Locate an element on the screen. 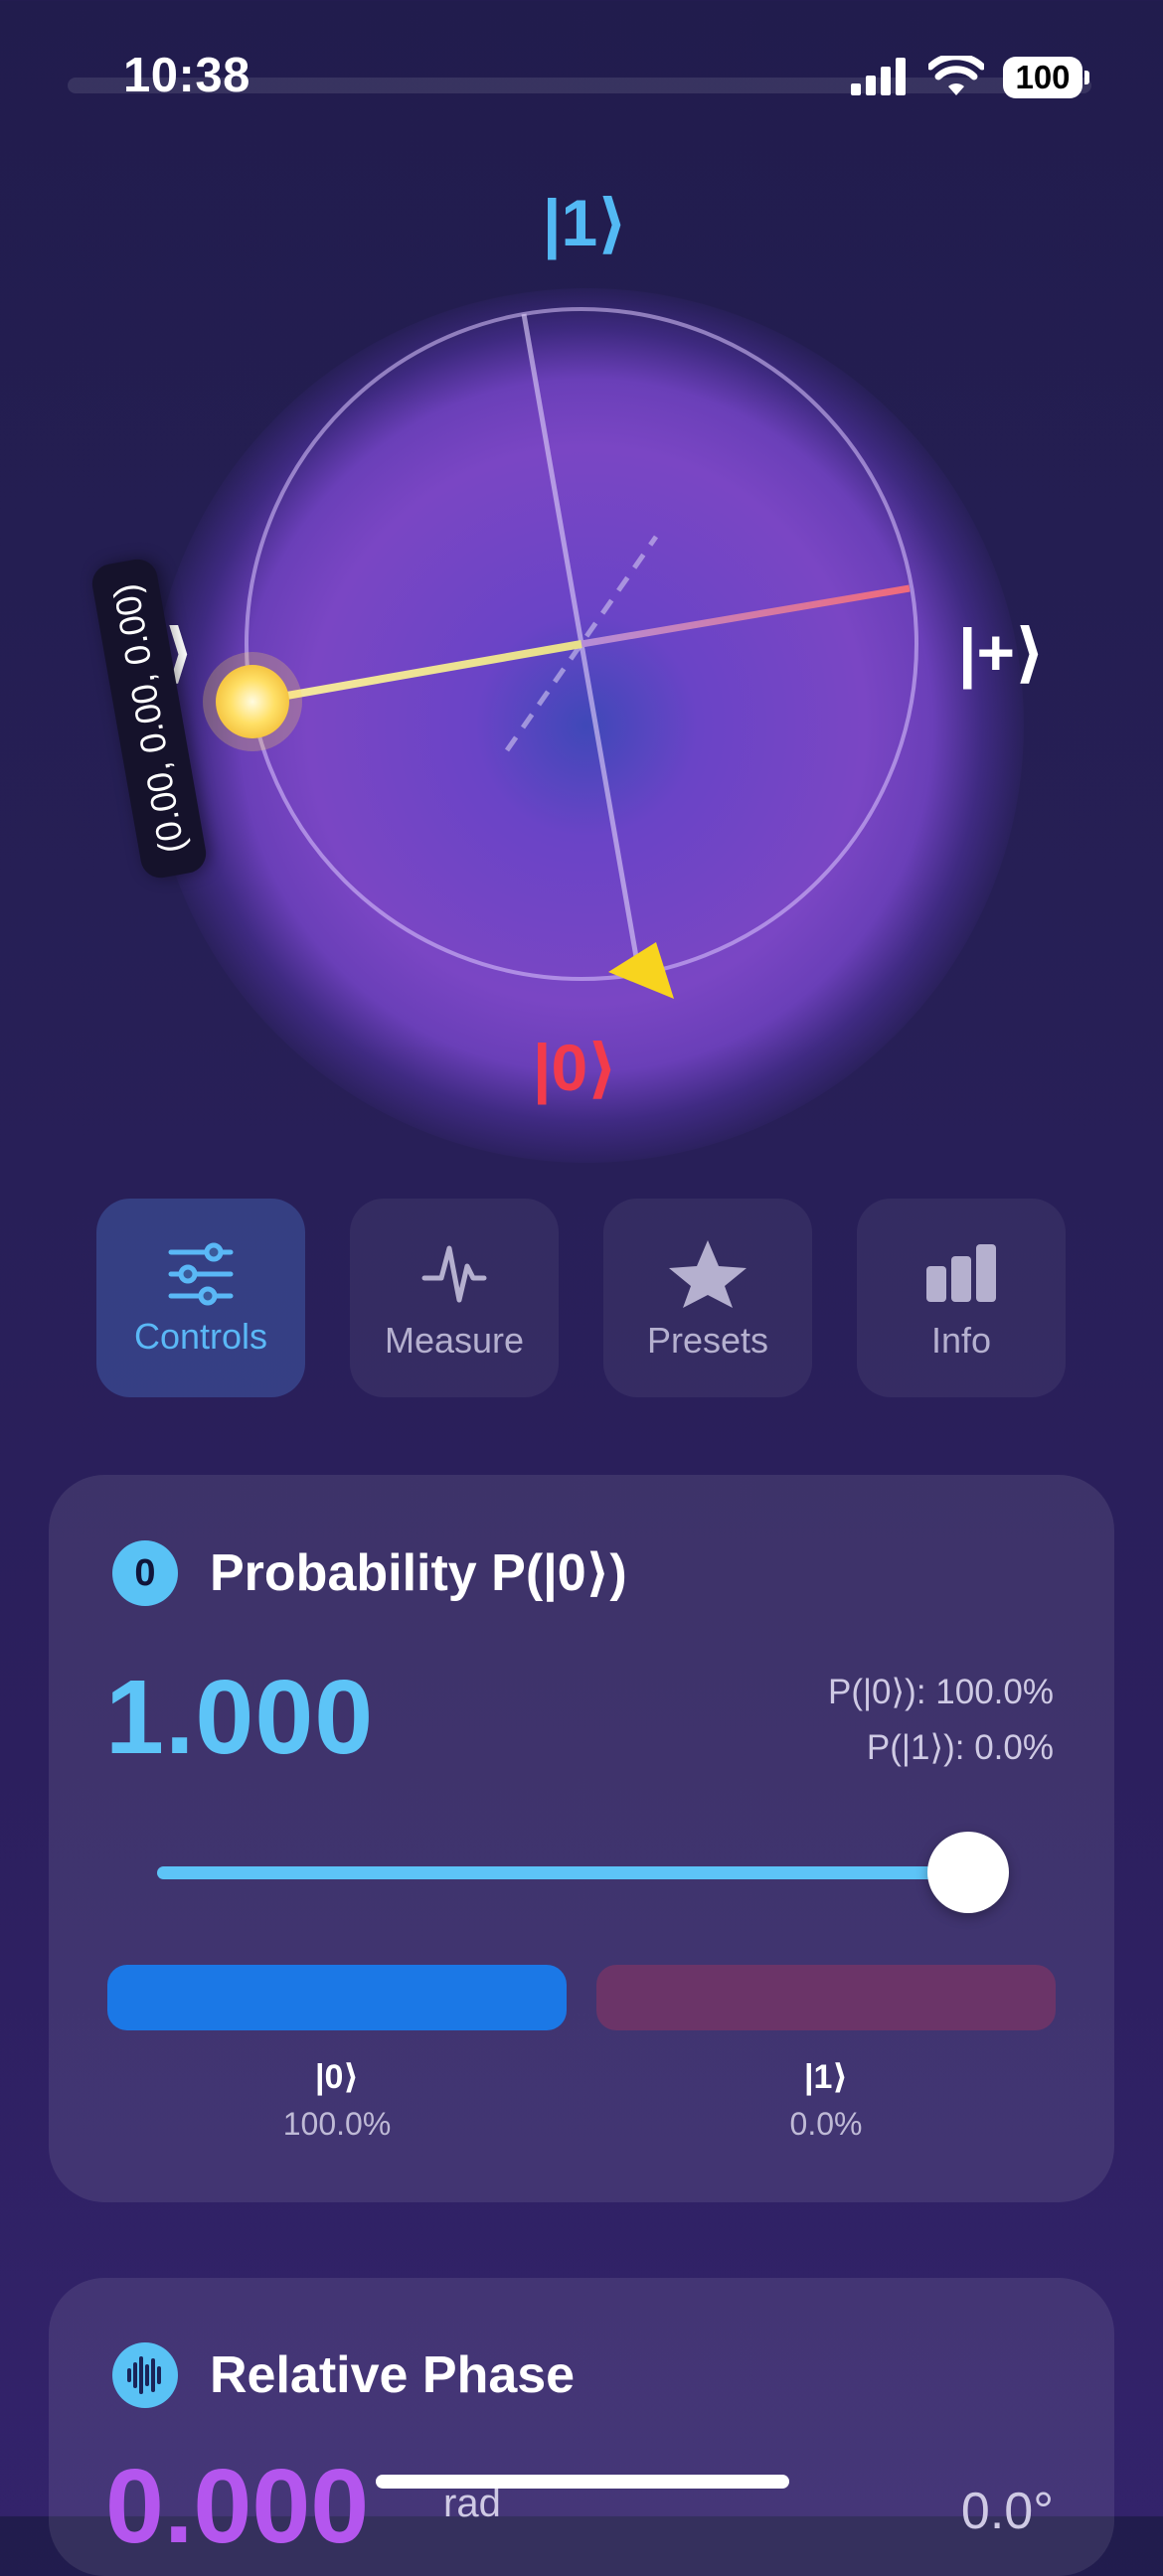  state-one-bar is located at coordinates (826, 1997).